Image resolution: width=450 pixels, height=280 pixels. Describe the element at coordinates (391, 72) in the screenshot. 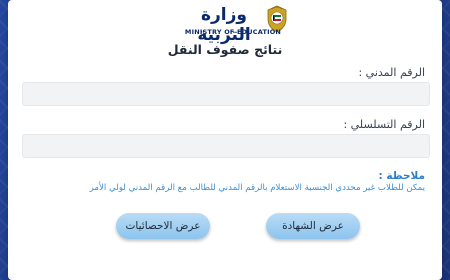

I see `civil-id-label: الرقم المدني :` at that location.